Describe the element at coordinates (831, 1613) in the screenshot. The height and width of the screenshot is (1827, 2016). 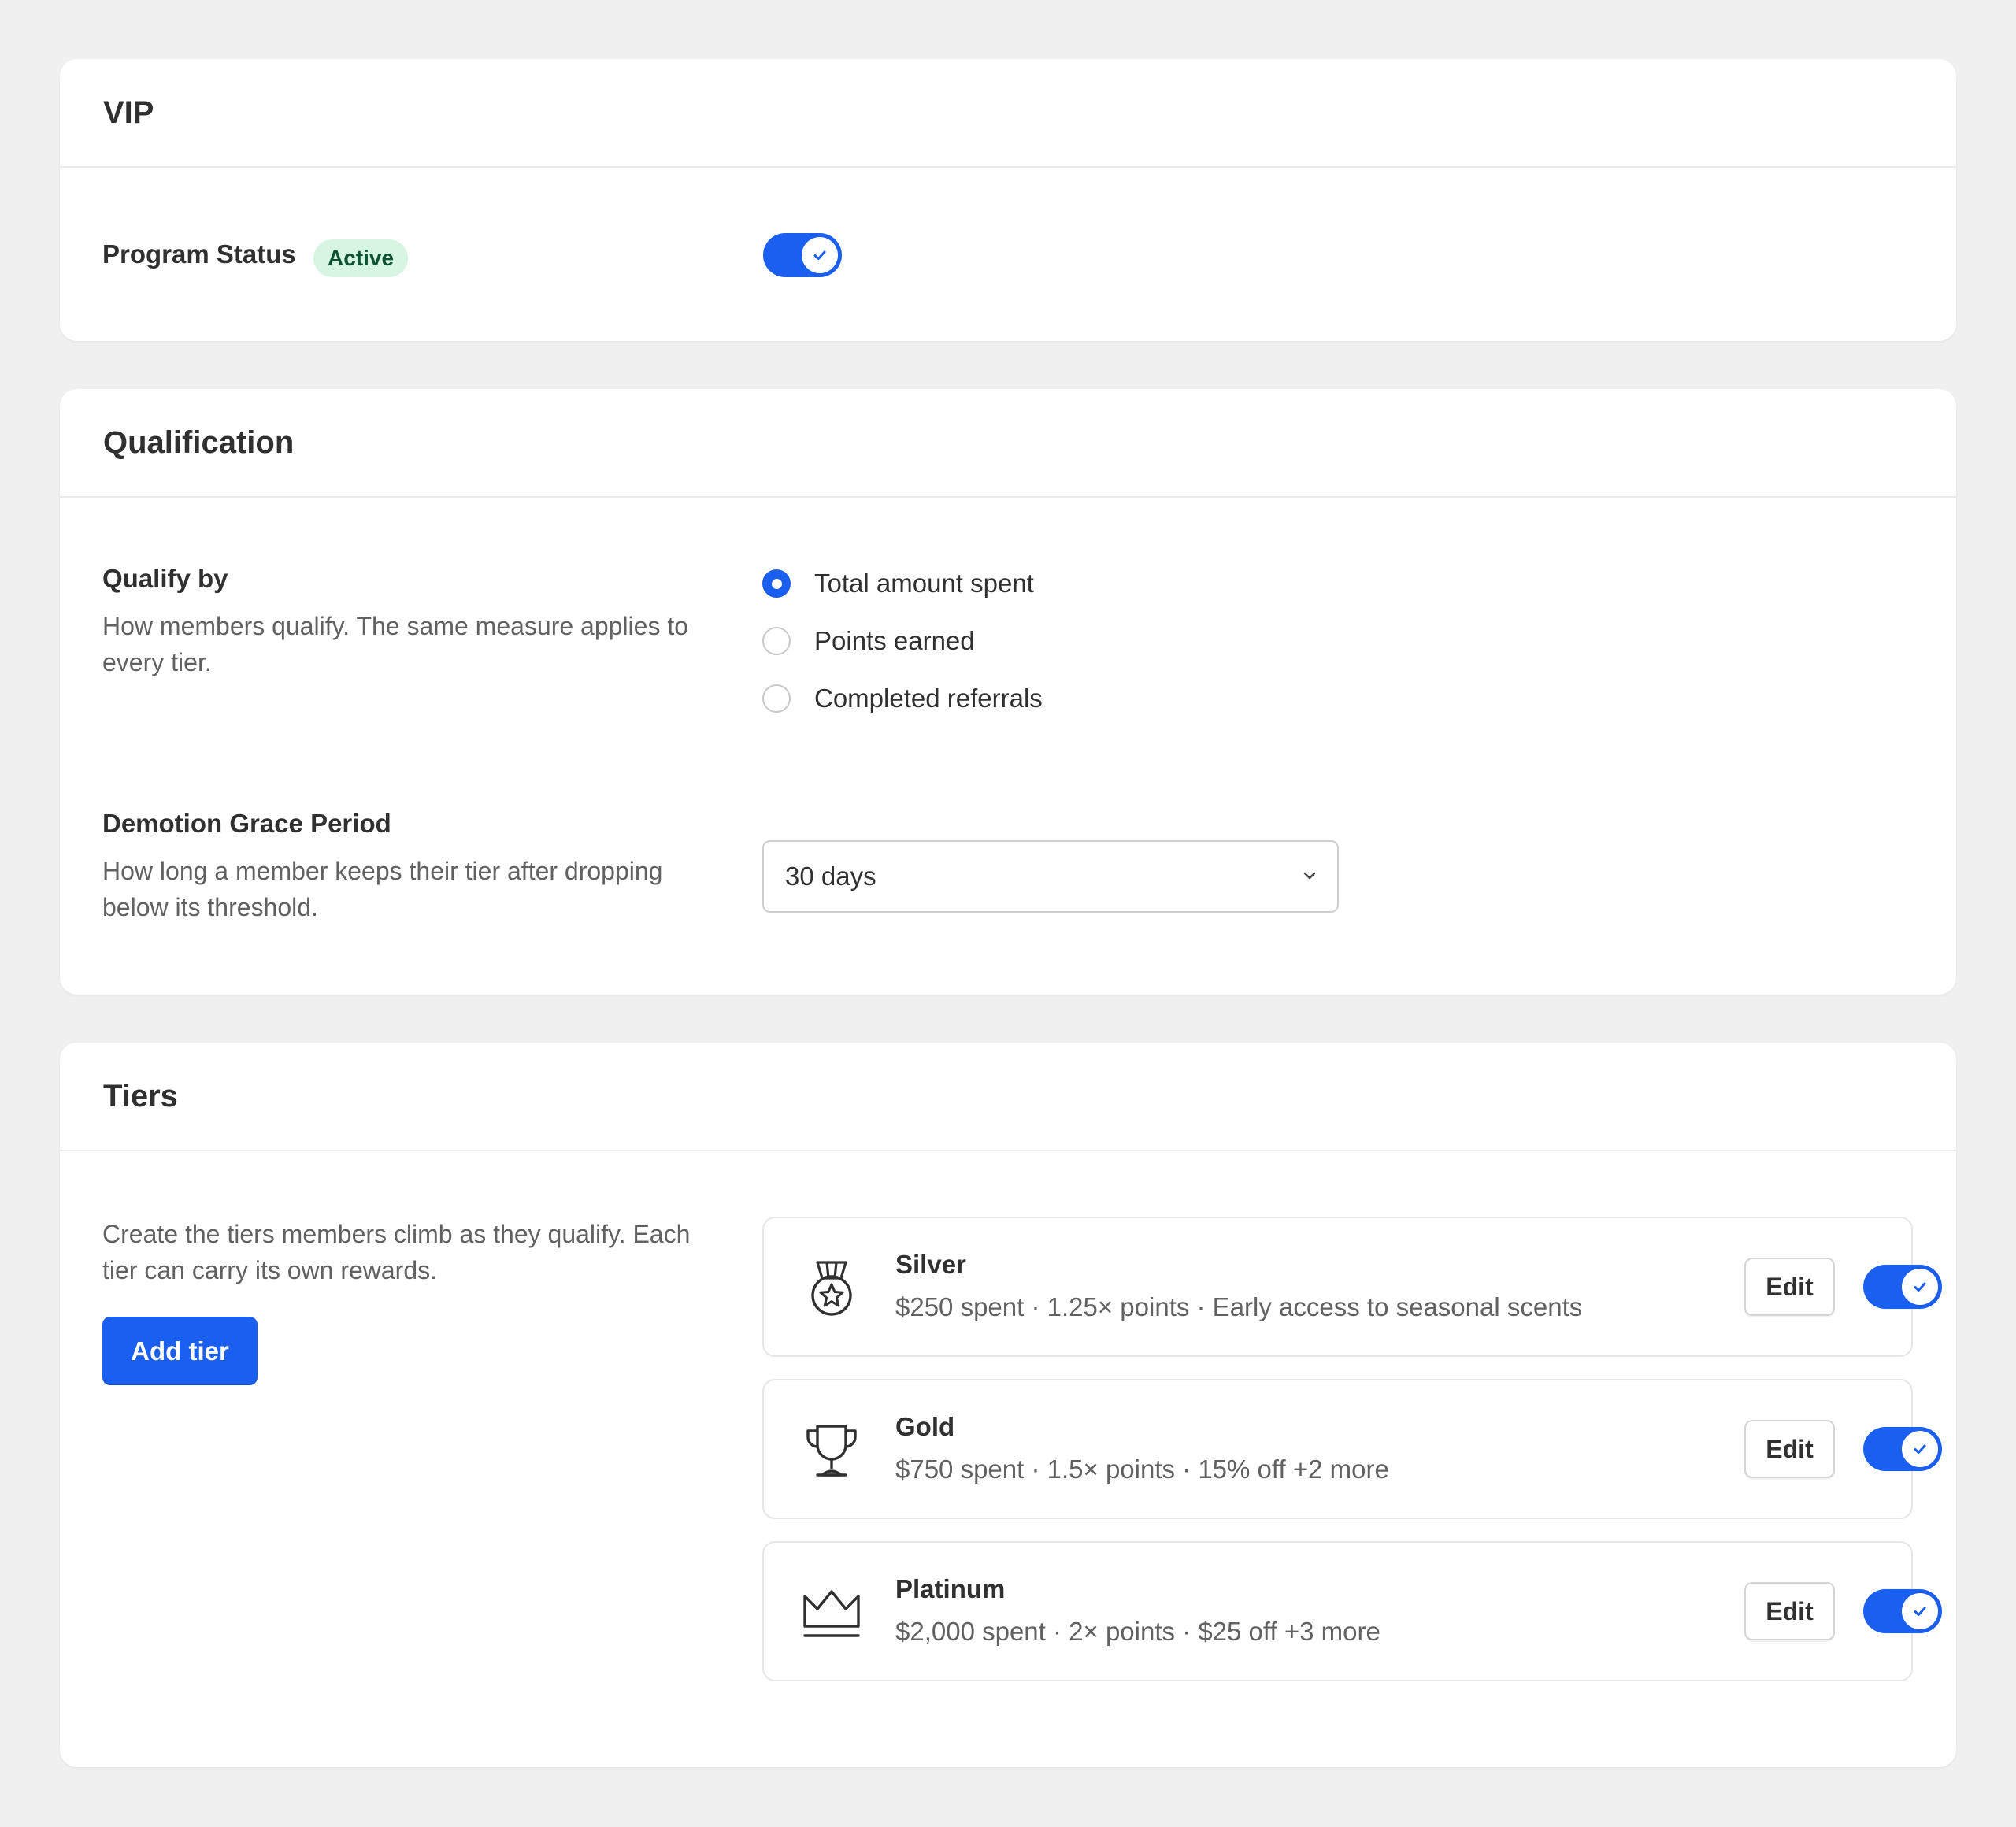
I see `crown-icon` at that location.